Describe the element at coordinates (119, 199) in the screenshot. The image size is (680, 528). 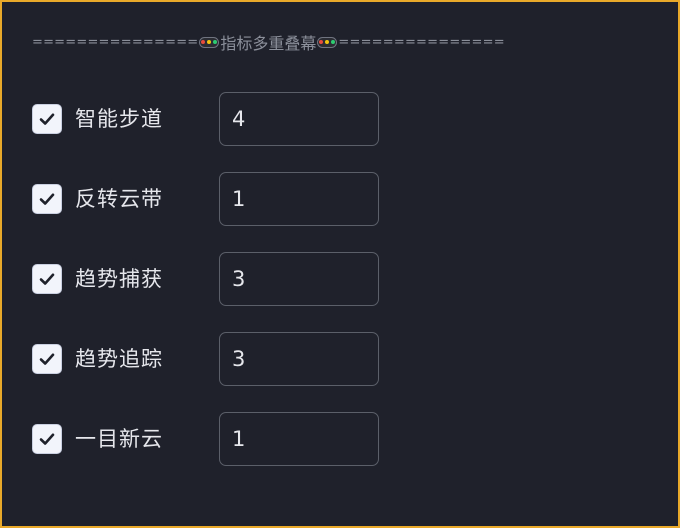
I see `indicator-label-2: 反转云带` at that location.